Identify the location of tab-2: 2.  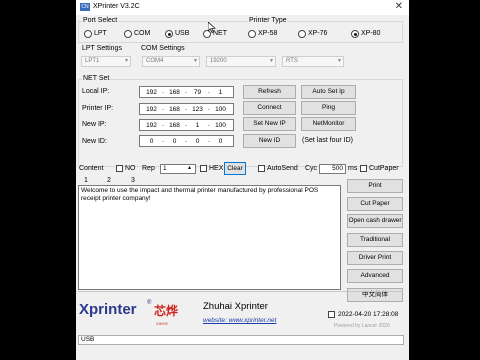
(109, 180).